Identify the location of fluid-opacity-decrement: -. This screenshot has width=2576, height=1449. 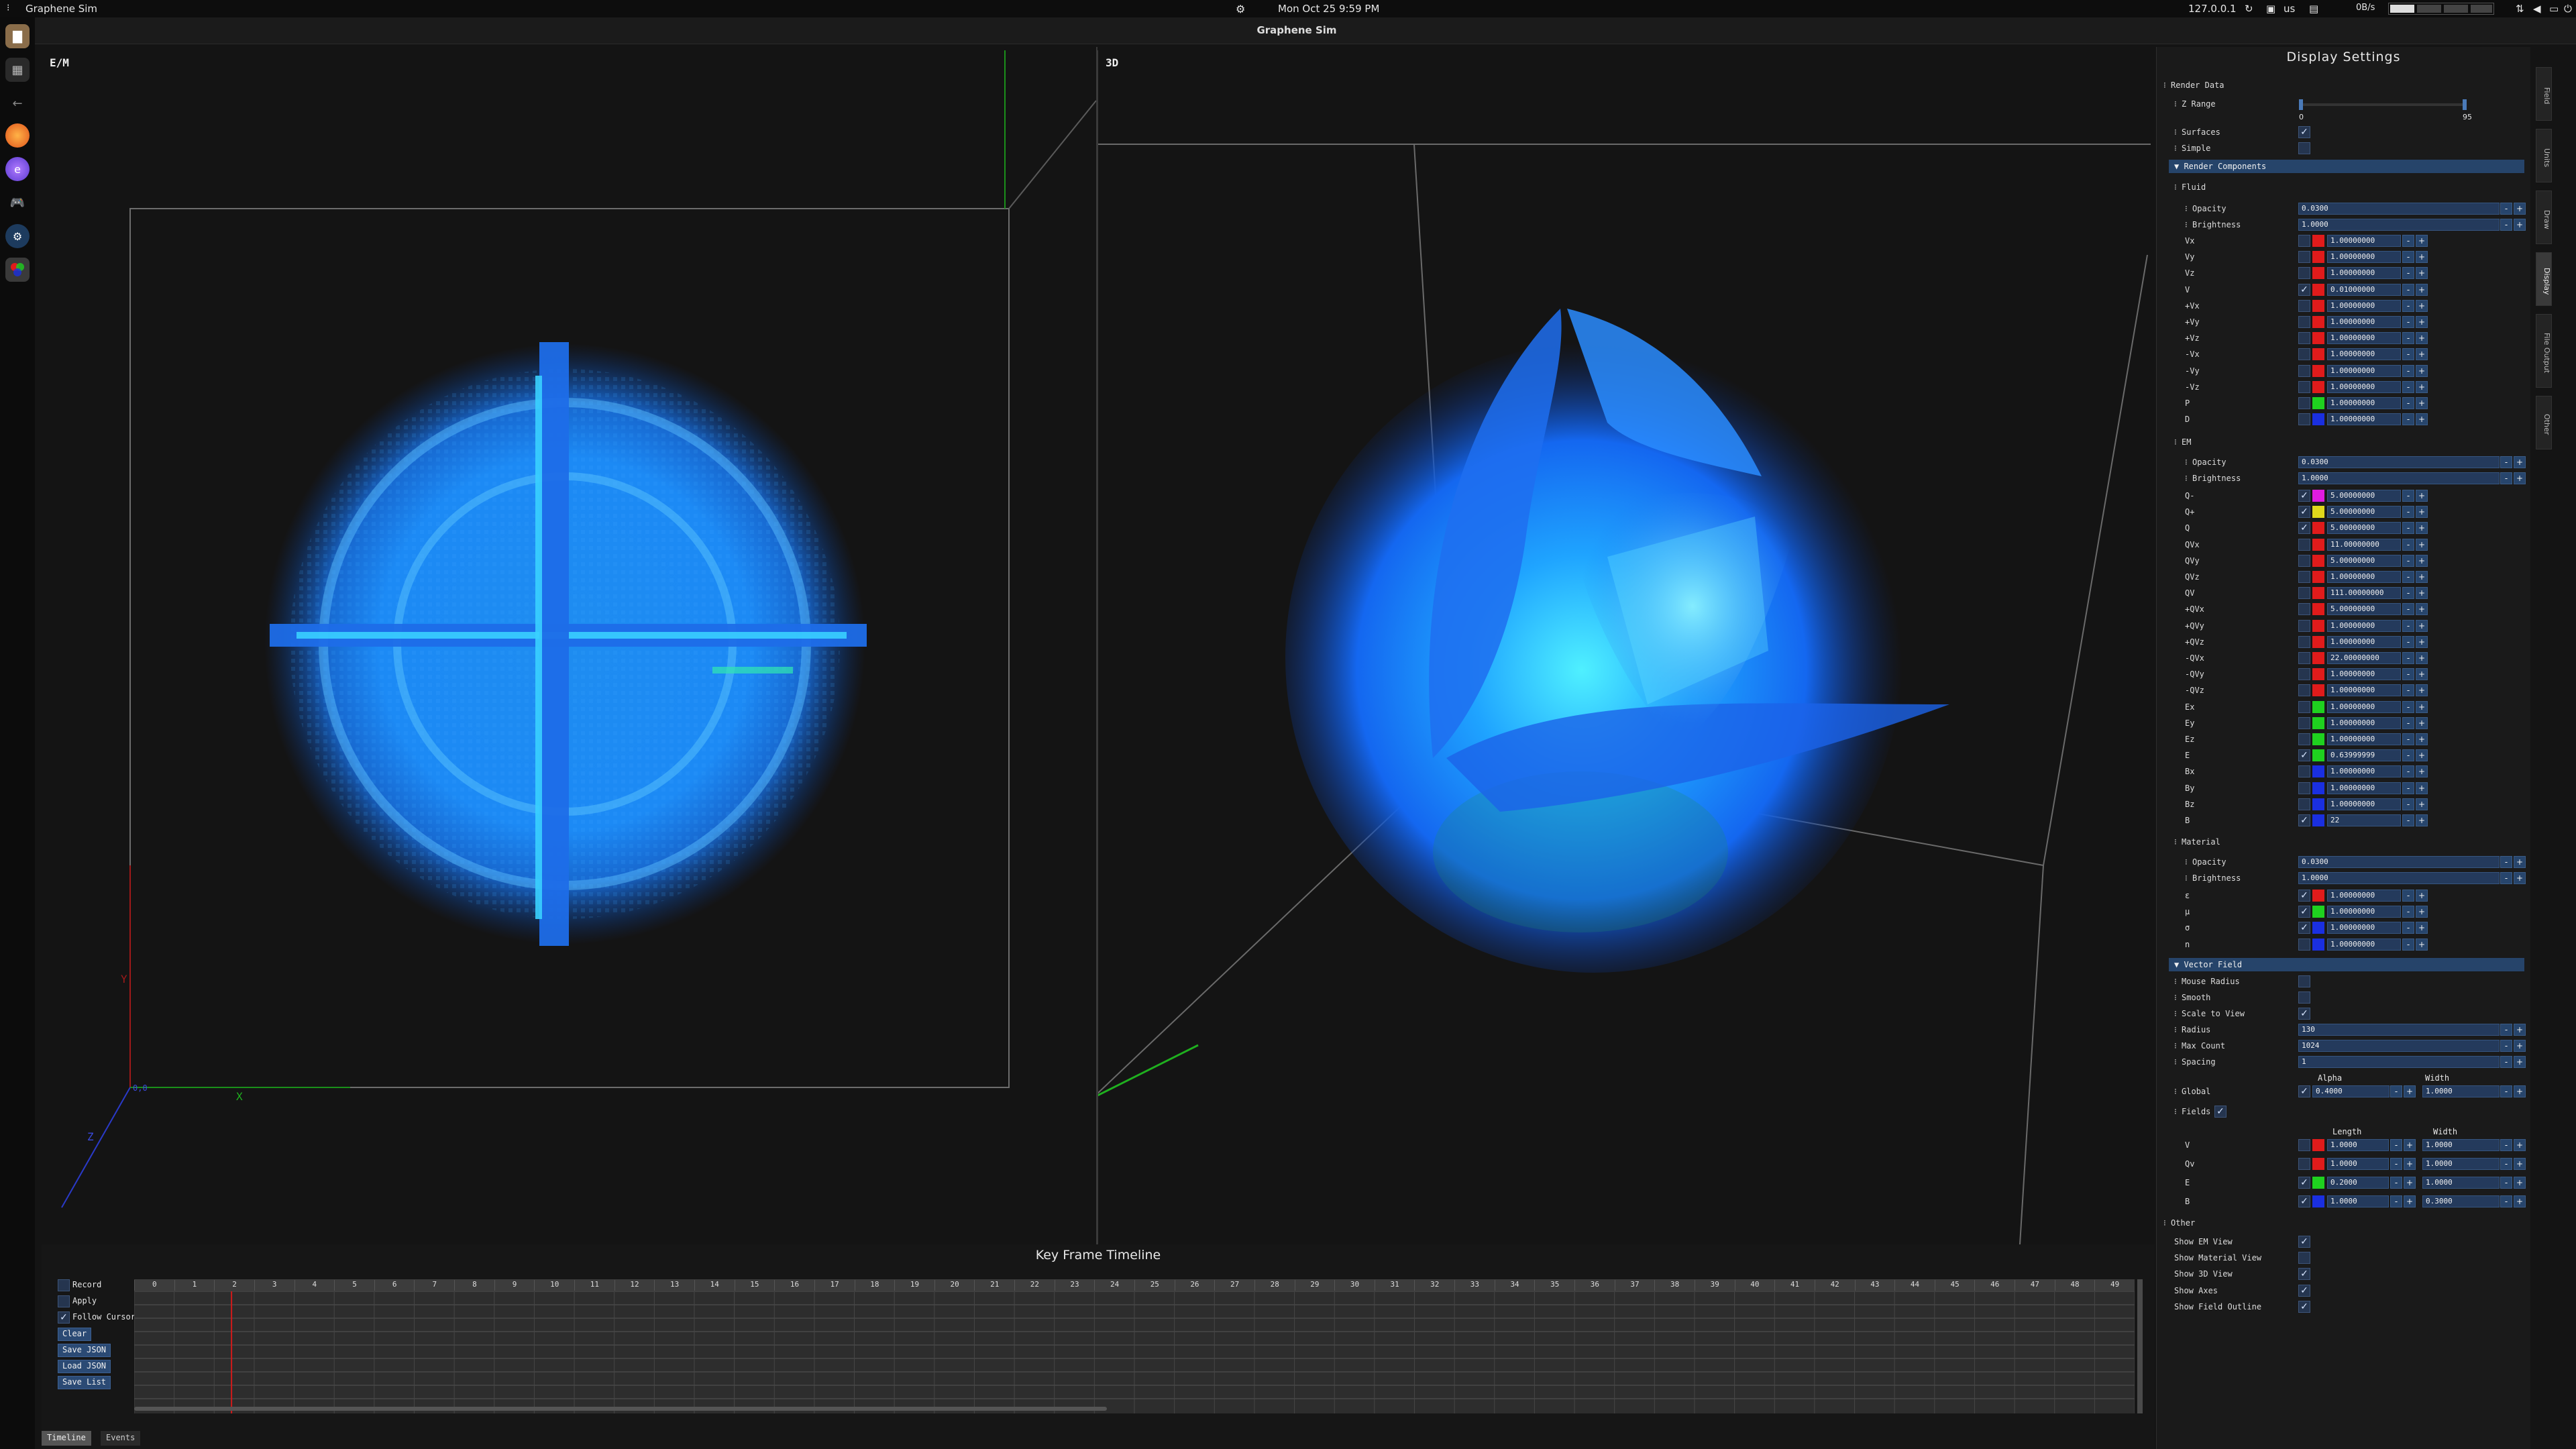
(2506, 209).